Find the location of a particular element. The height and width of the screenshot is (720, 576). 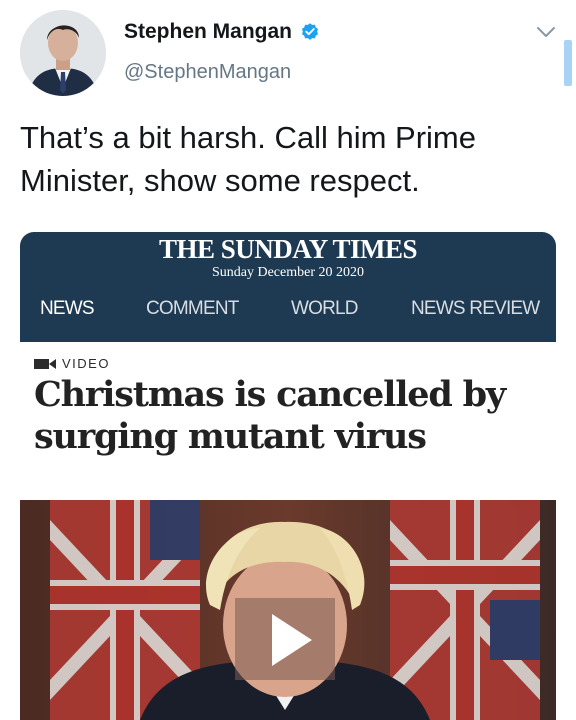

video-label: VIDEO is located at coordinates (86, 363).